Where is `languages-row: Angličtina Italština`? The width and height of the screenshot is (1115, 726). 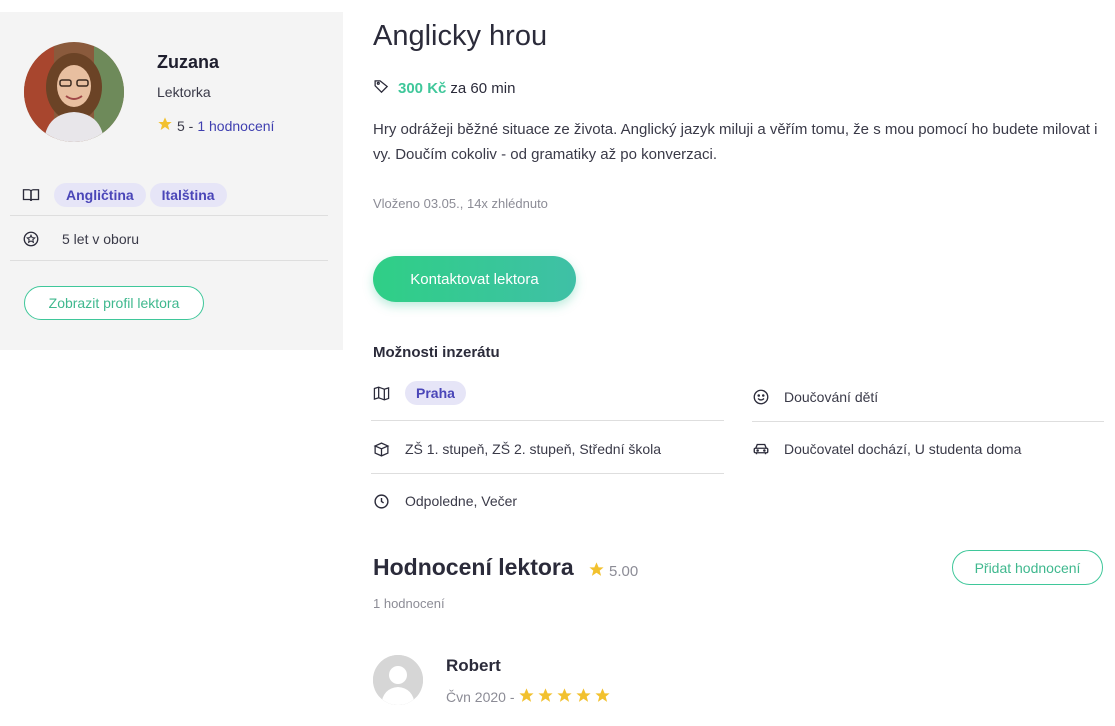
languages-row: Angličtina Italština is located at coordinates (169, 195).